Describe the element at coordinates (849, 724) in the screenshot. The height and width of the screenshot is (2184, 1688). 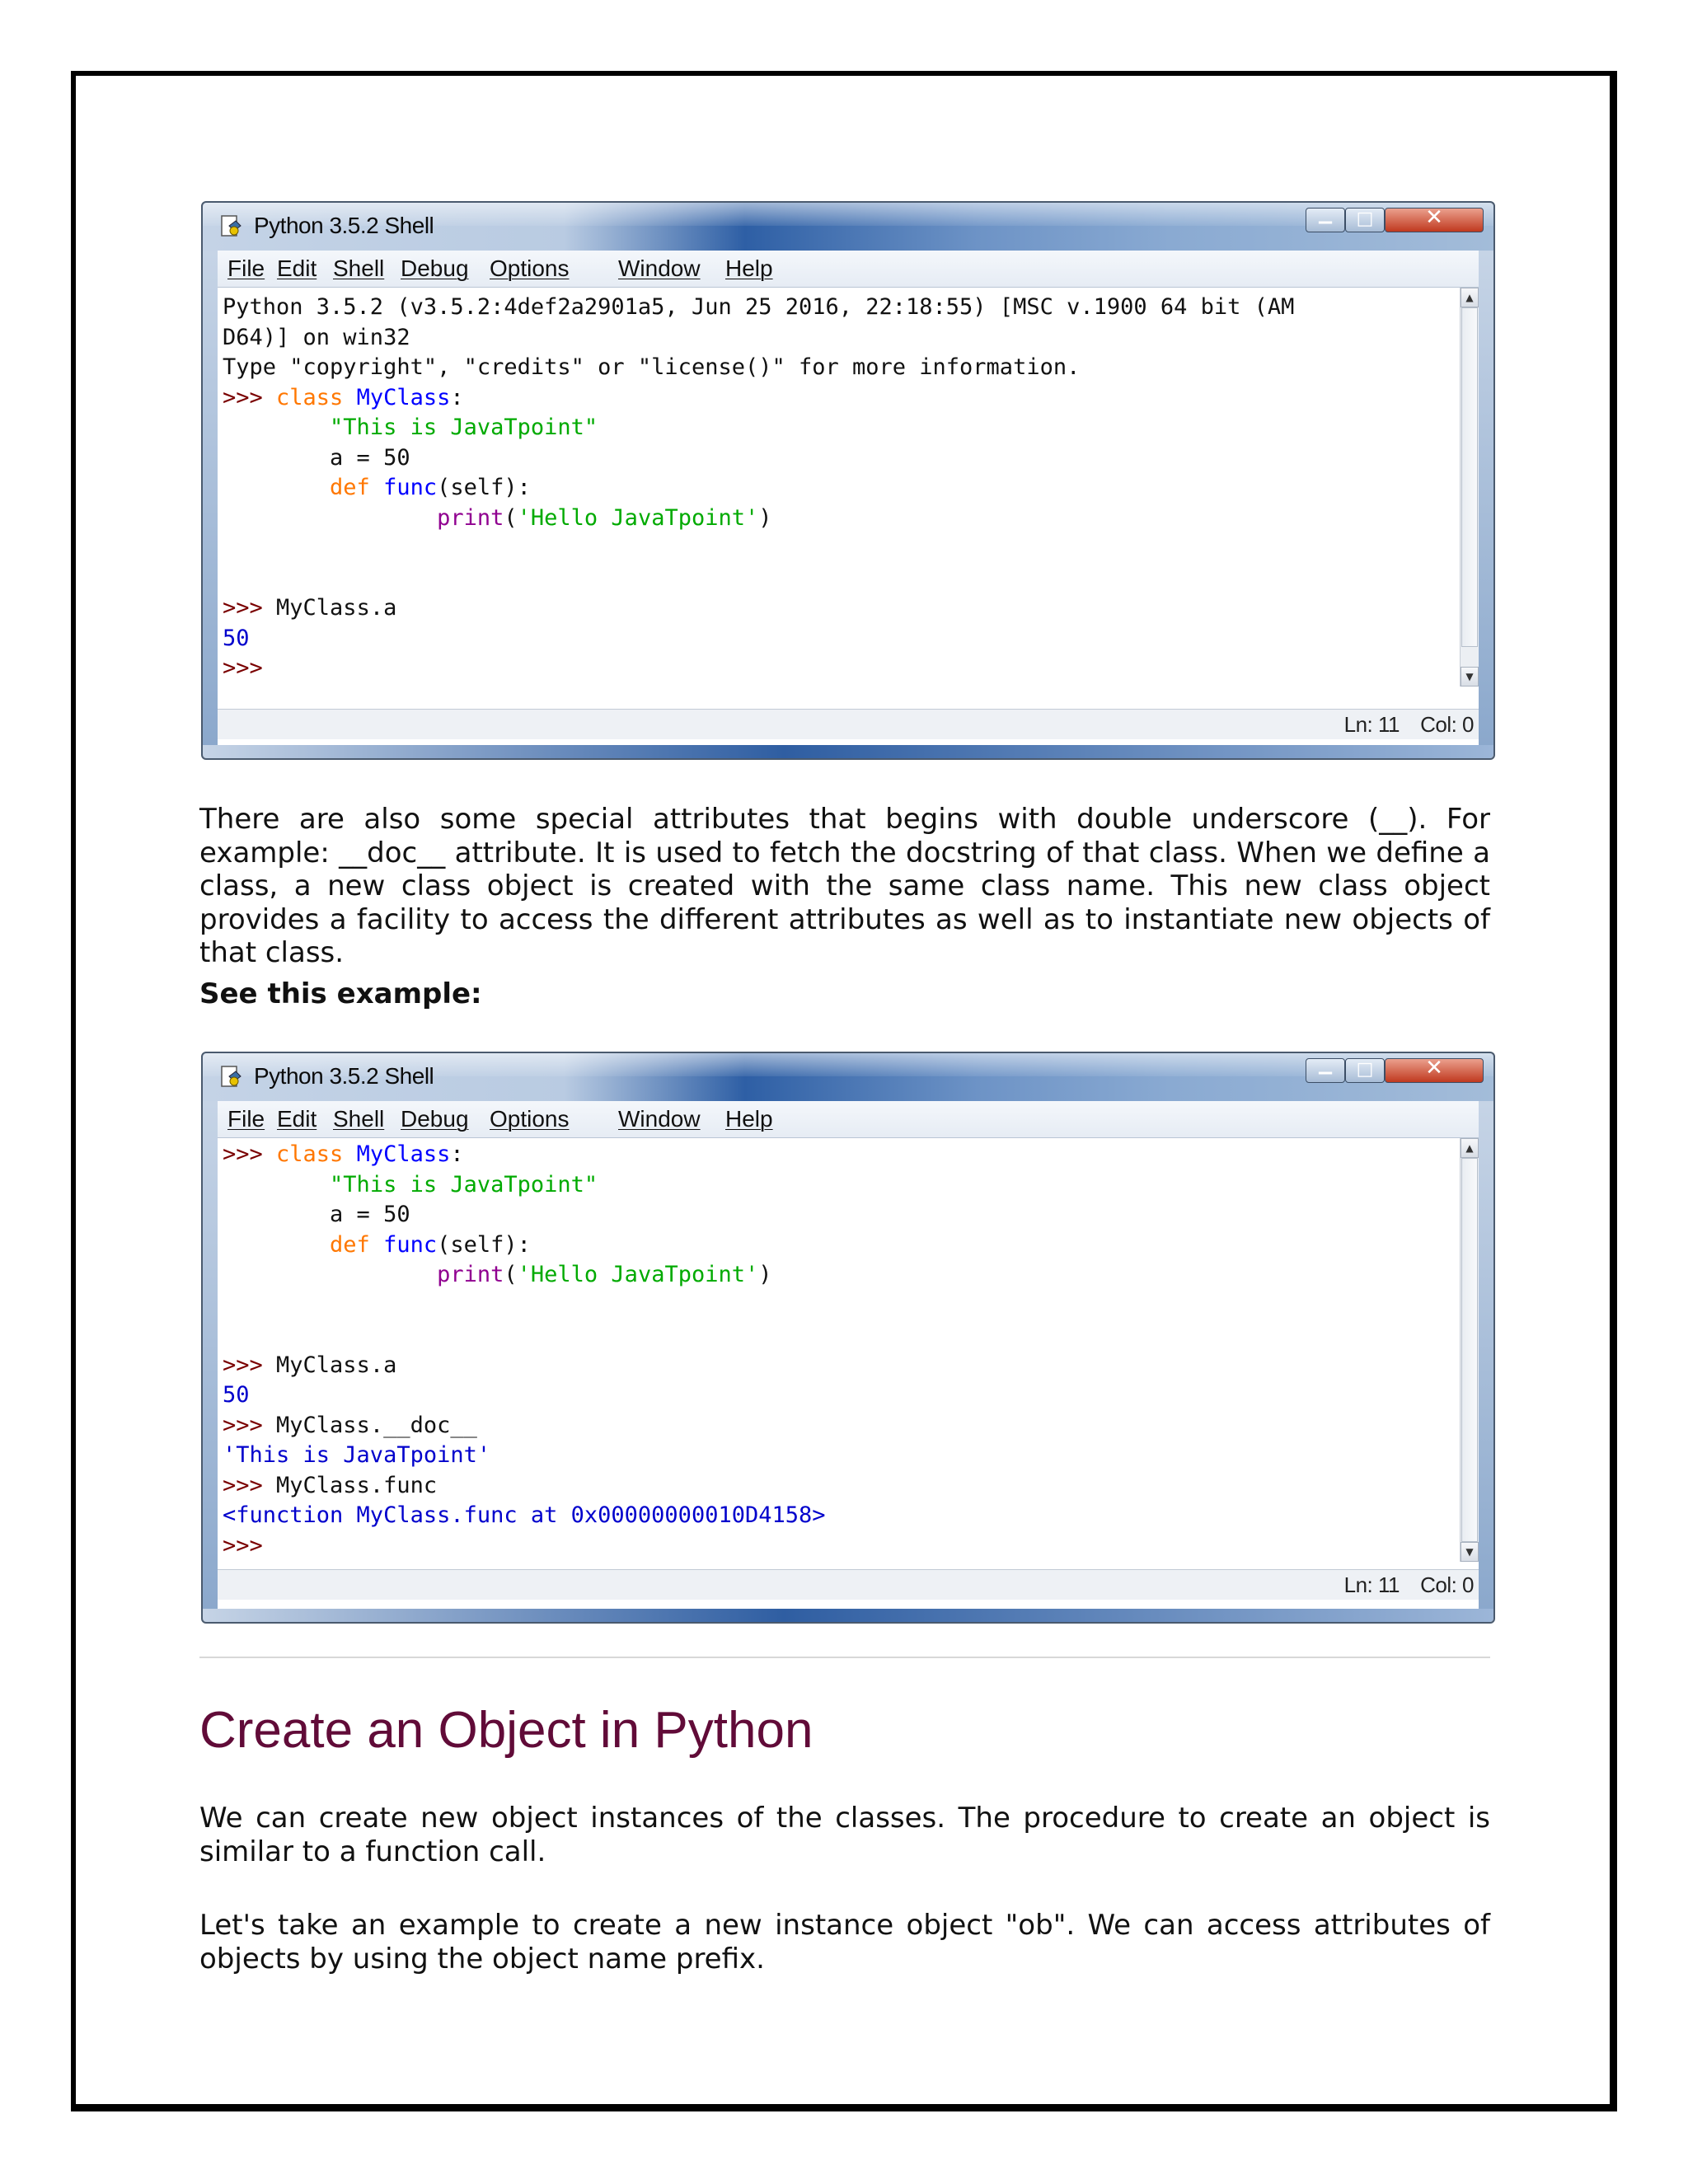
I see `status-bar: Ln: 11 Col: 0` at that location.